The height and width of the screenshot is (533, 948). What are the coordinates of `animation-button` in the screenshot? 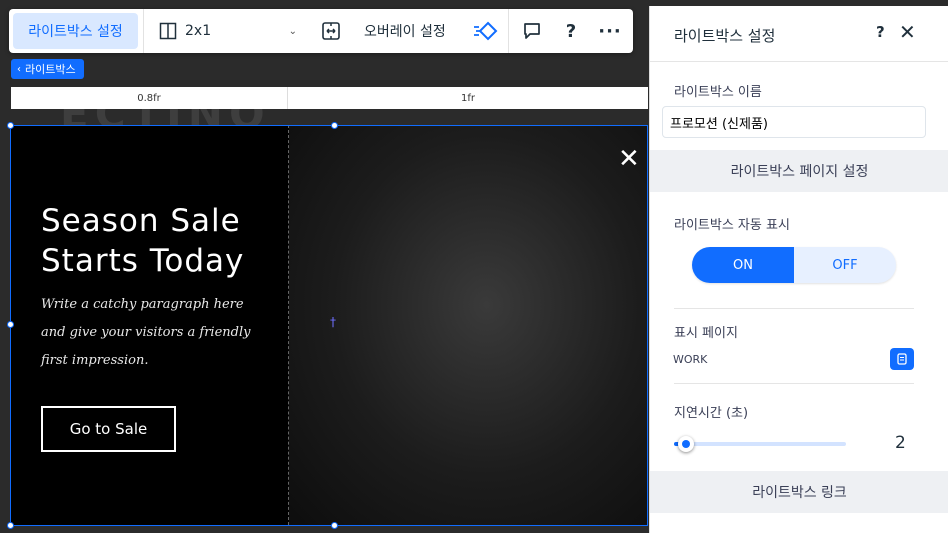 It's located at (485, 31).